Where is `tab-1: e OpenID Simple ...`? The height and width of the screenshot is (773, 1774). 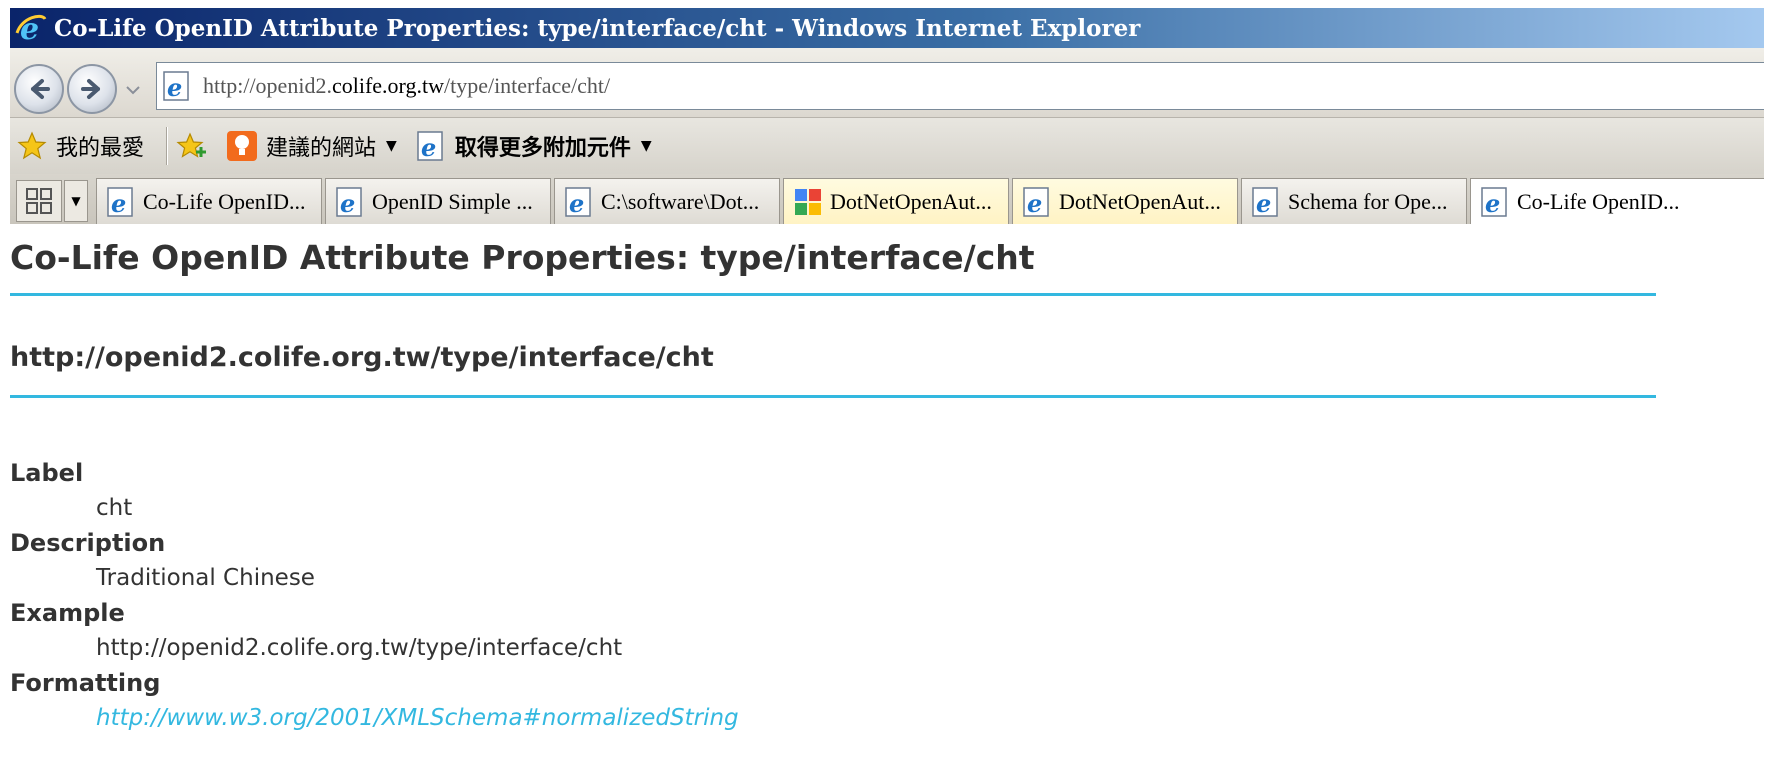
tab-1: e OpenID Simple ... is located at coordinates (438, 201).